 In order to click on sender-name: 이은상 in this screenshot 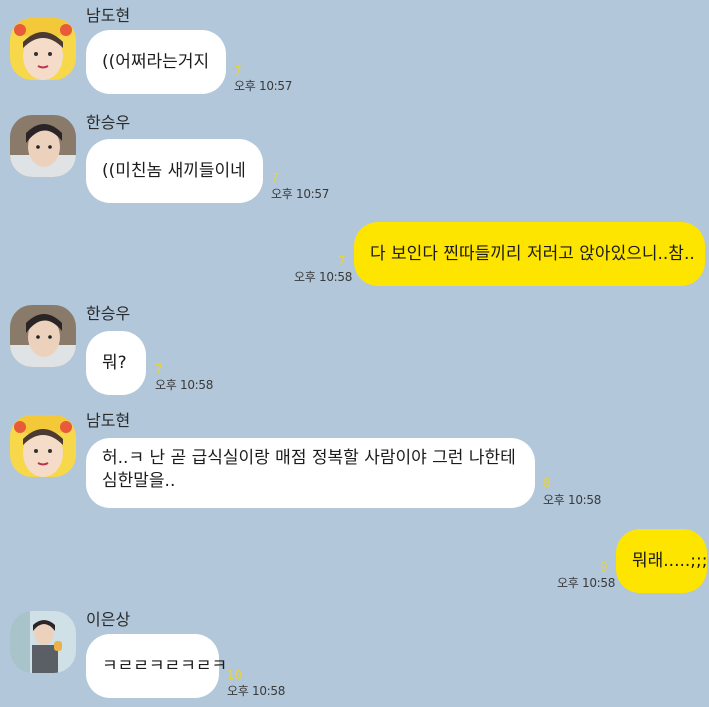, I will do `click(108, 619)`.